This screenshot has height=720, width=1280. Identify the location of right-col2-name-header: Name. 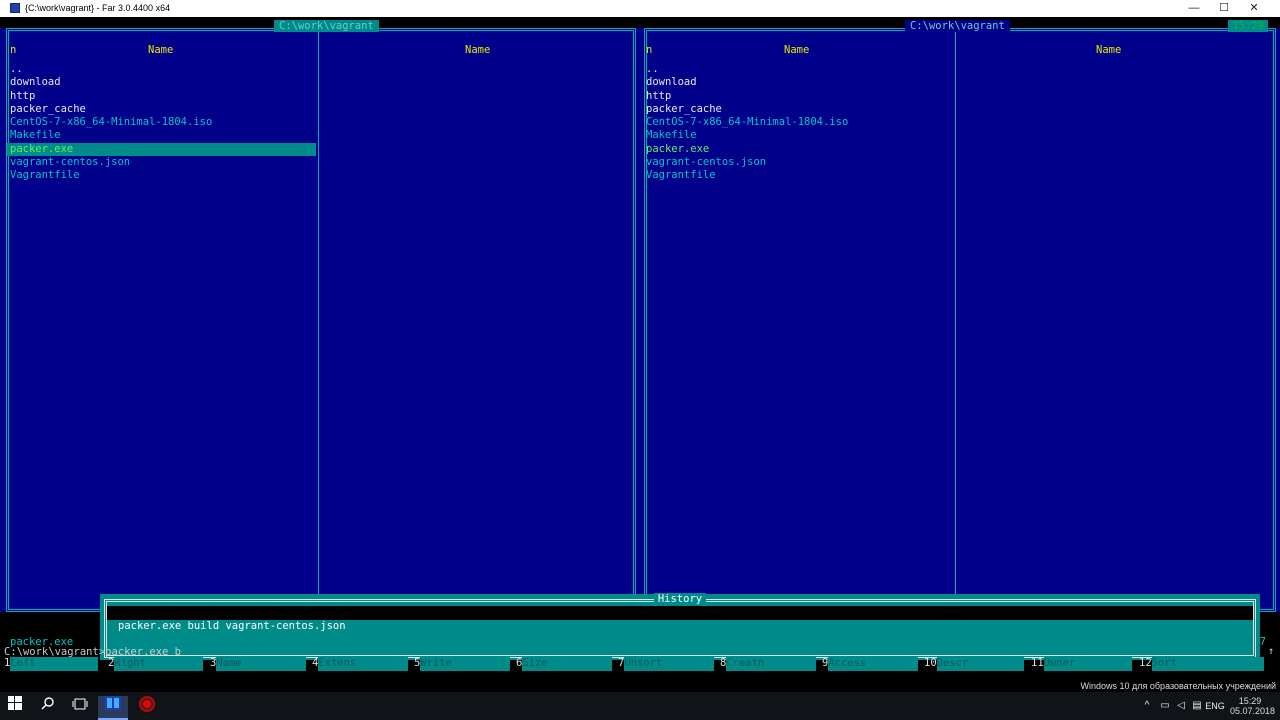
(1108, 50).